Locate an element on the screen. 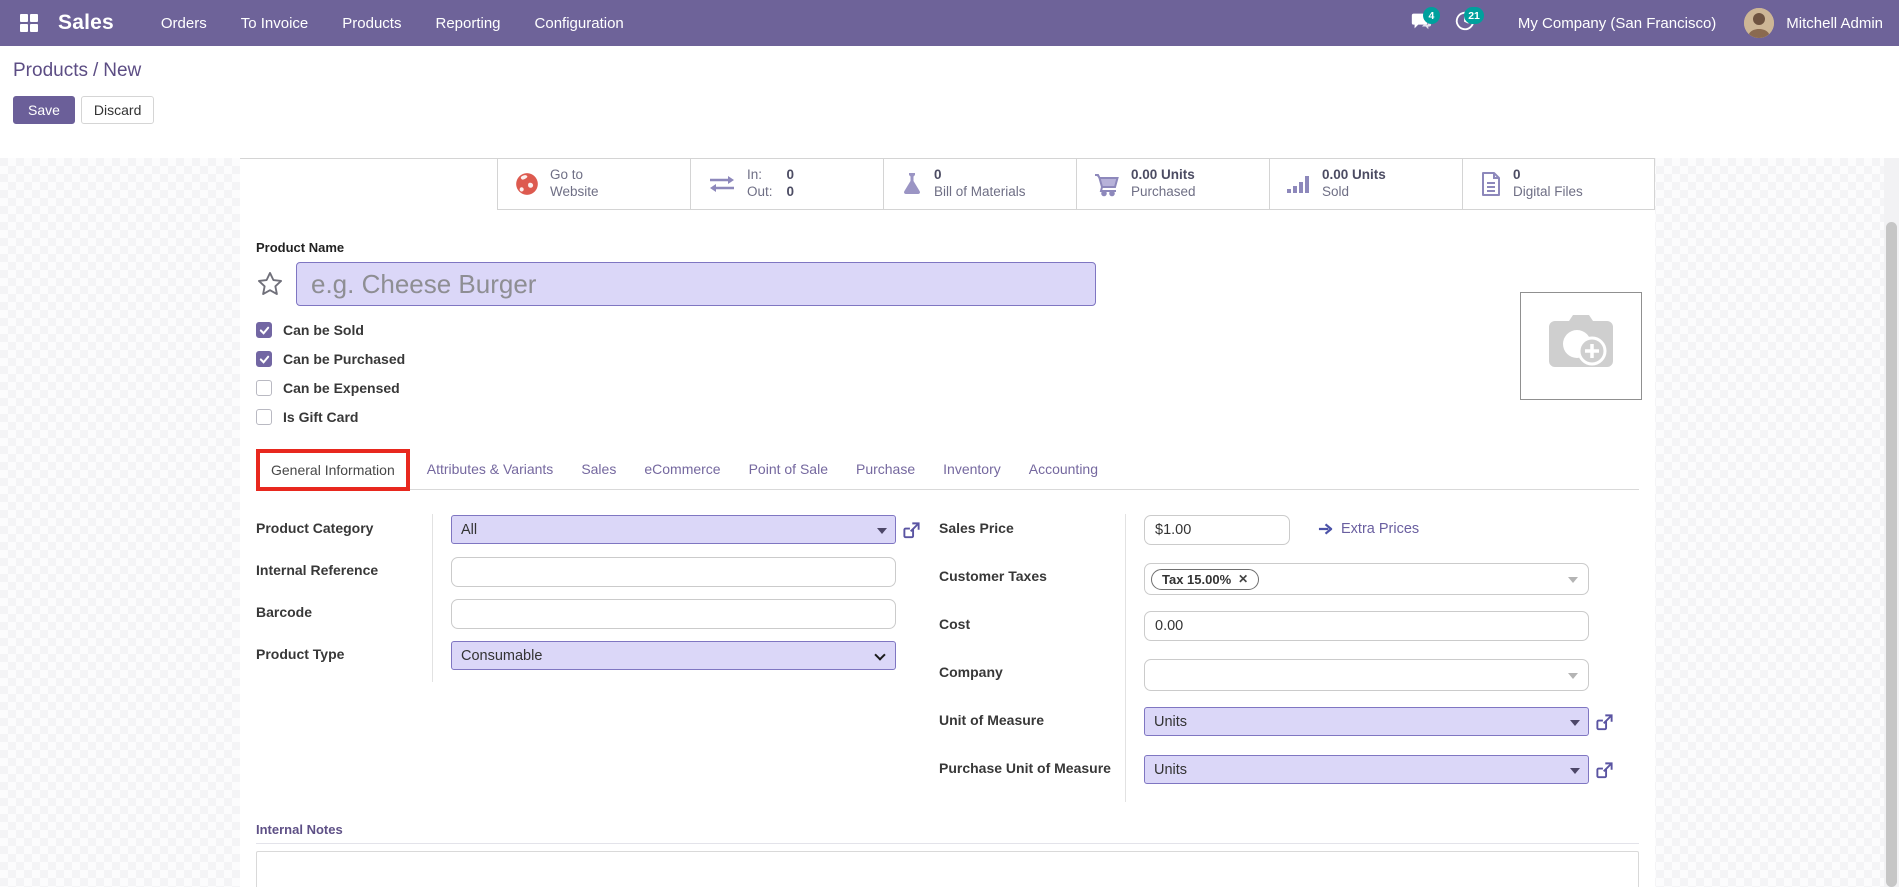 The width and height of the screenshot is (1899, 887). activities-button: 21 is located at coordinates (1466, 23).